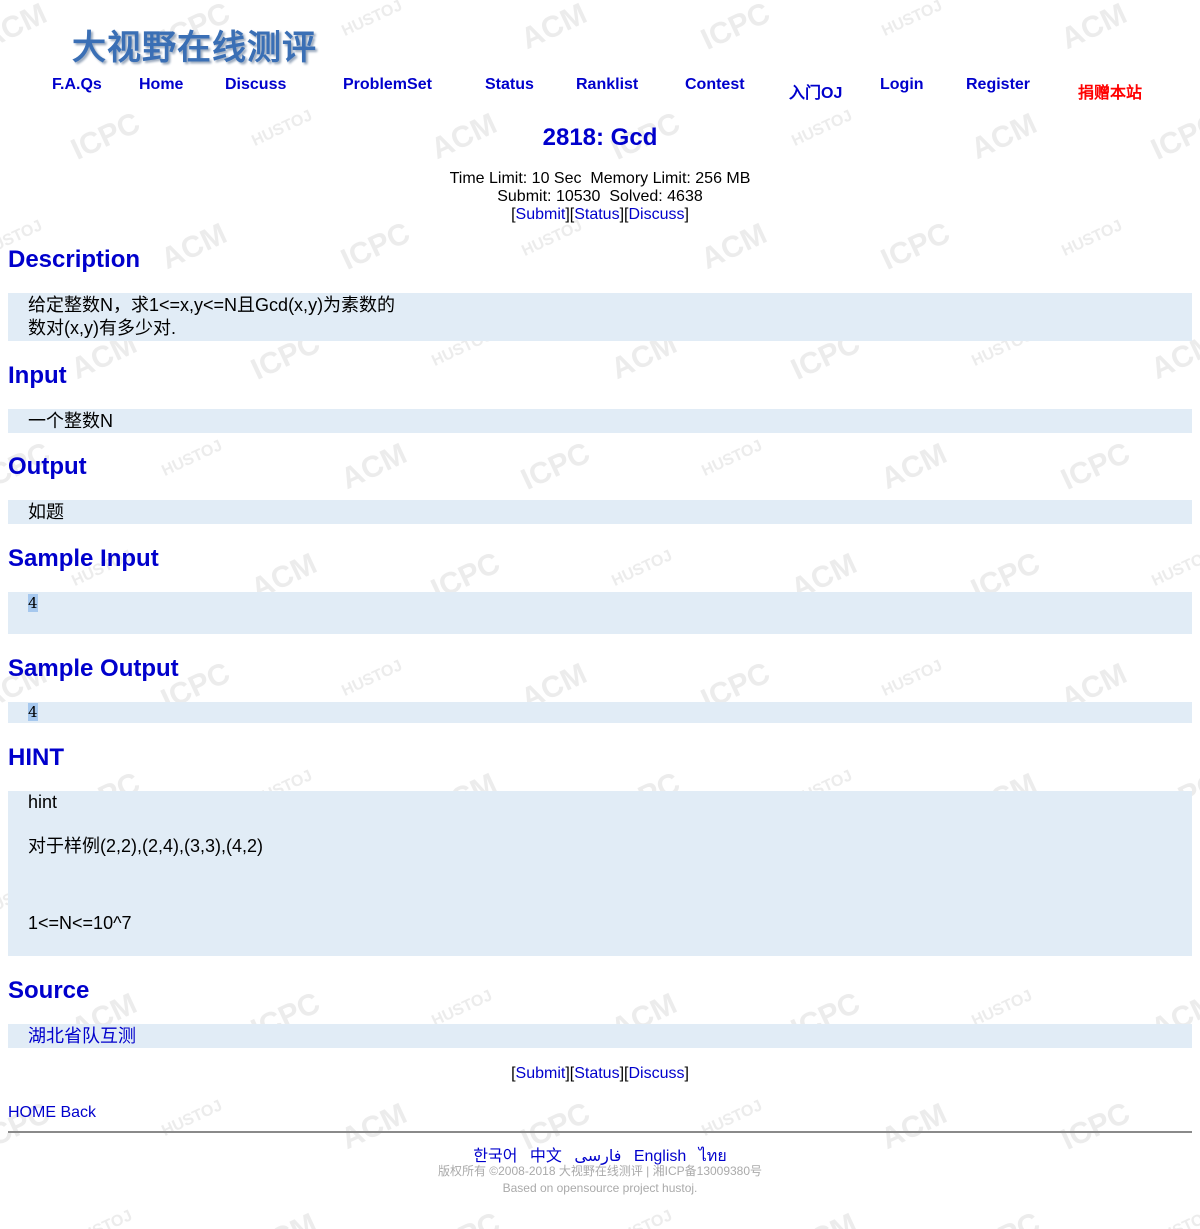 The height and width of the screenshot is (1229, 1200). I want to click on time-limit-value: 10 Sec, so click(556, 178).